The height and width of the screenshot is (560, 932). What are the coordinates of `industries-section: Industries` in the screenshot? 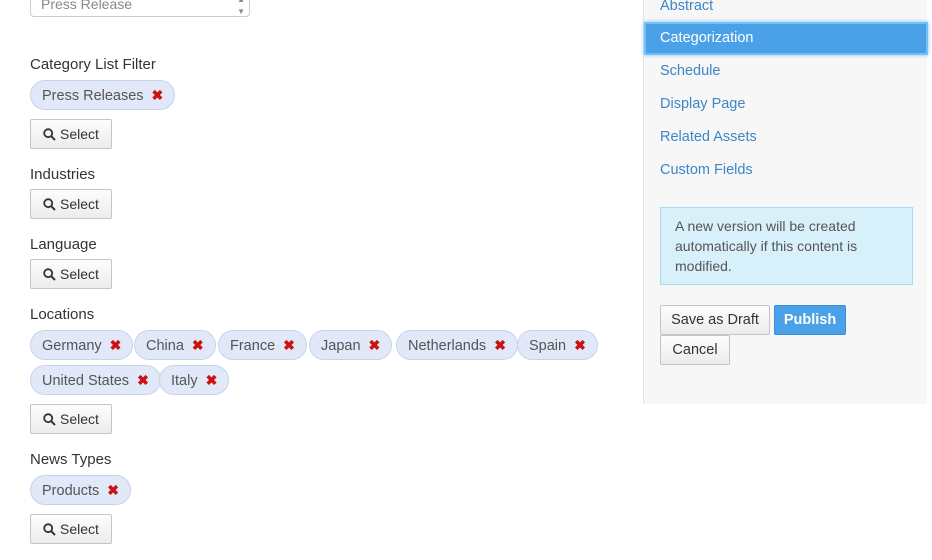 It's located at (62, 175).